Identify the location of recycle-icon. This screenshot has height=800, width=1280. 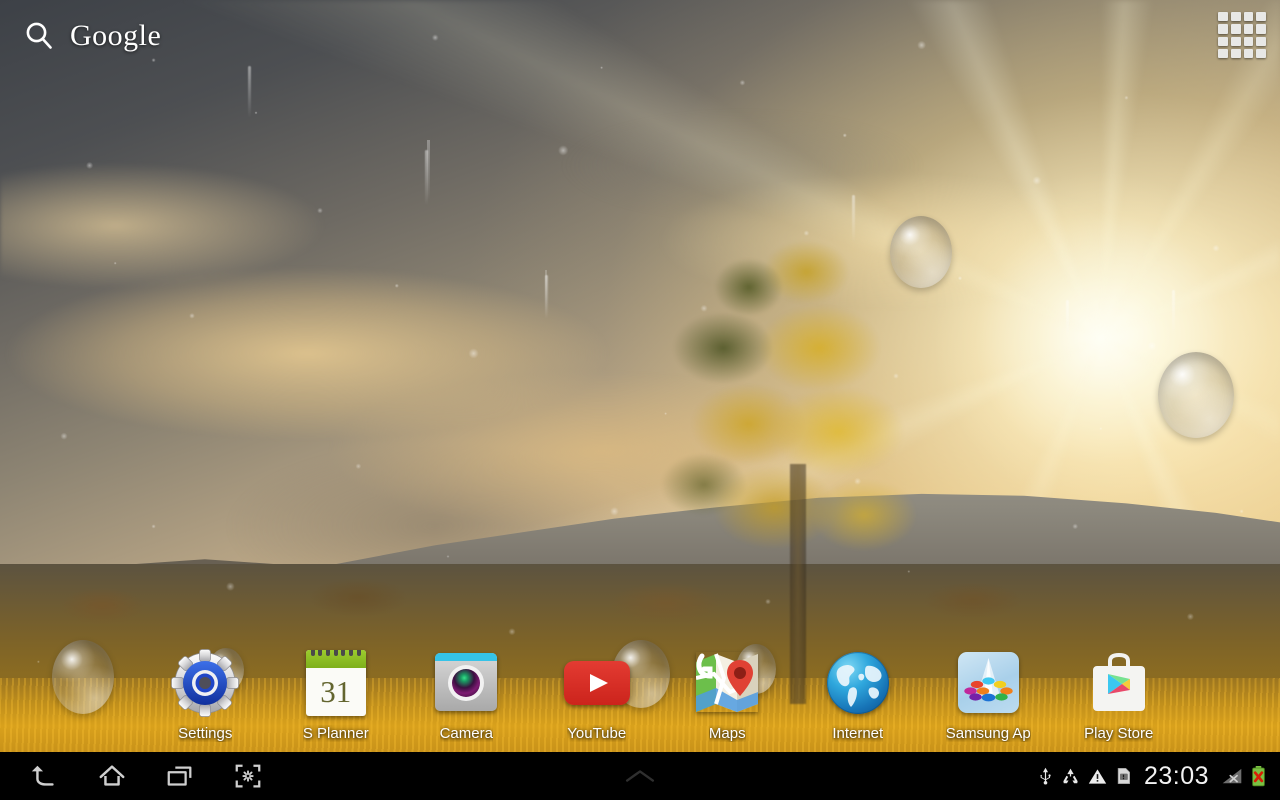
(1070, 776).